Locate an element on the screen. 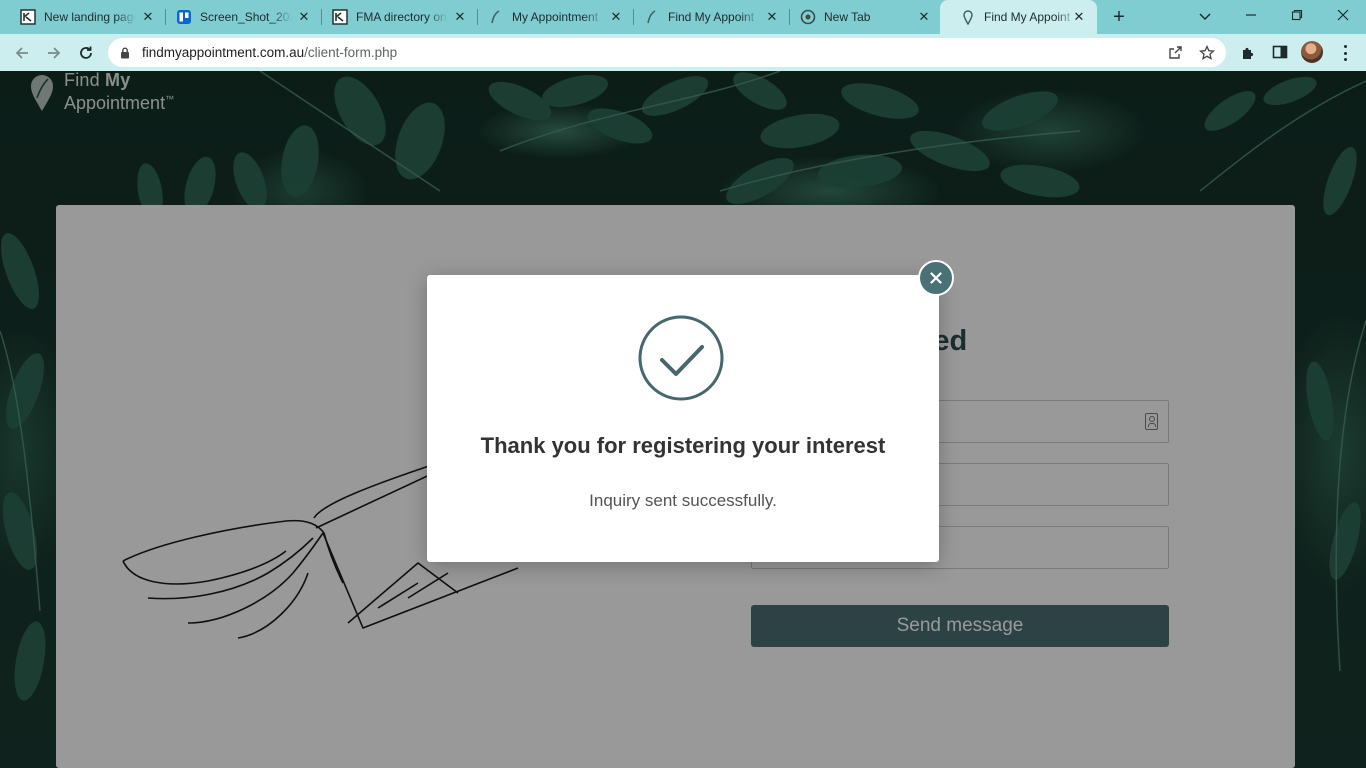 The width and height of the screenshot is (1366, 768). tab-fma-directory: FMA directory on ✕ is located at coordinates (395, 17).